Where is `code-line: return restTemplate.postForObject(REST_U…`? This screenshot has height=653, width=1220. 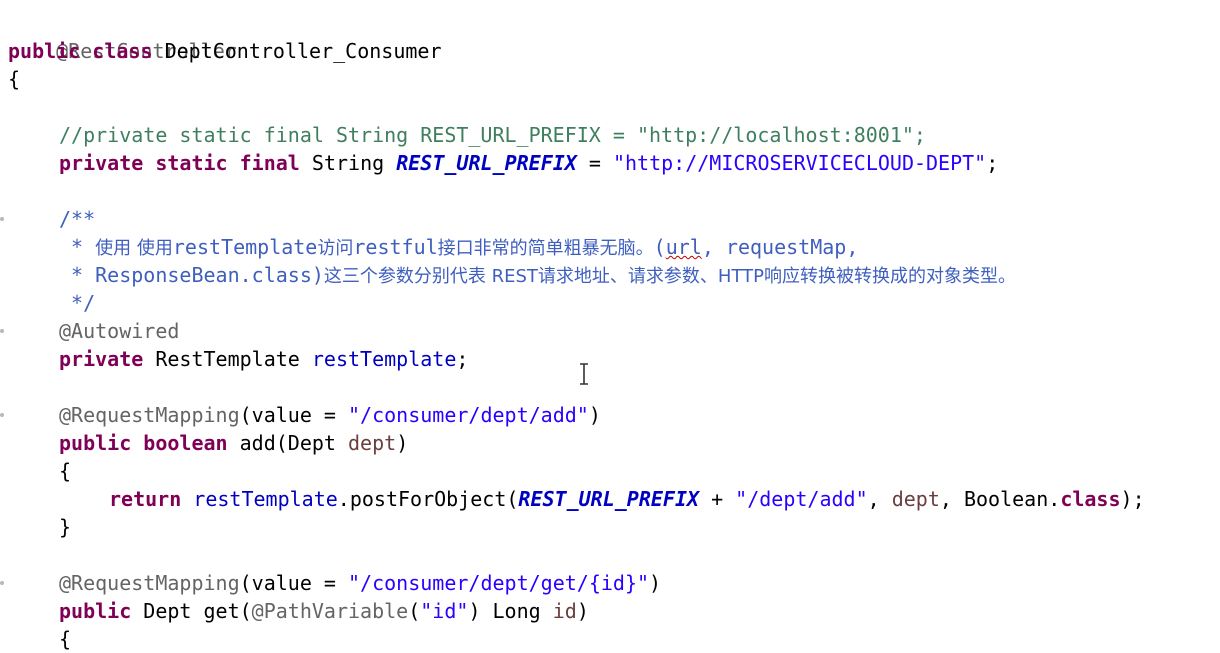 code-line: return restTemplate.postForObject(REST_U… is located at coordinates (627, 499).